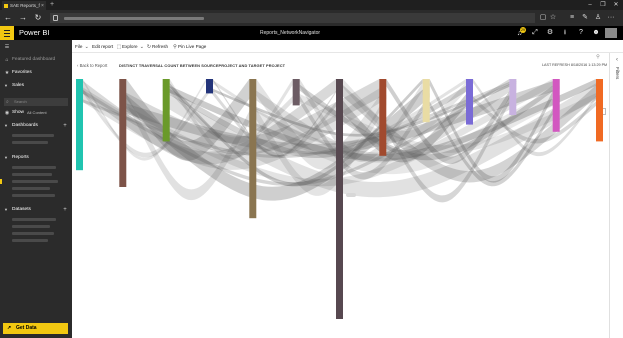  What do you see at coordinates (550, 33) in the screenshot?
I see `settings-icon: ⚙` at bounding box center [550, 33].